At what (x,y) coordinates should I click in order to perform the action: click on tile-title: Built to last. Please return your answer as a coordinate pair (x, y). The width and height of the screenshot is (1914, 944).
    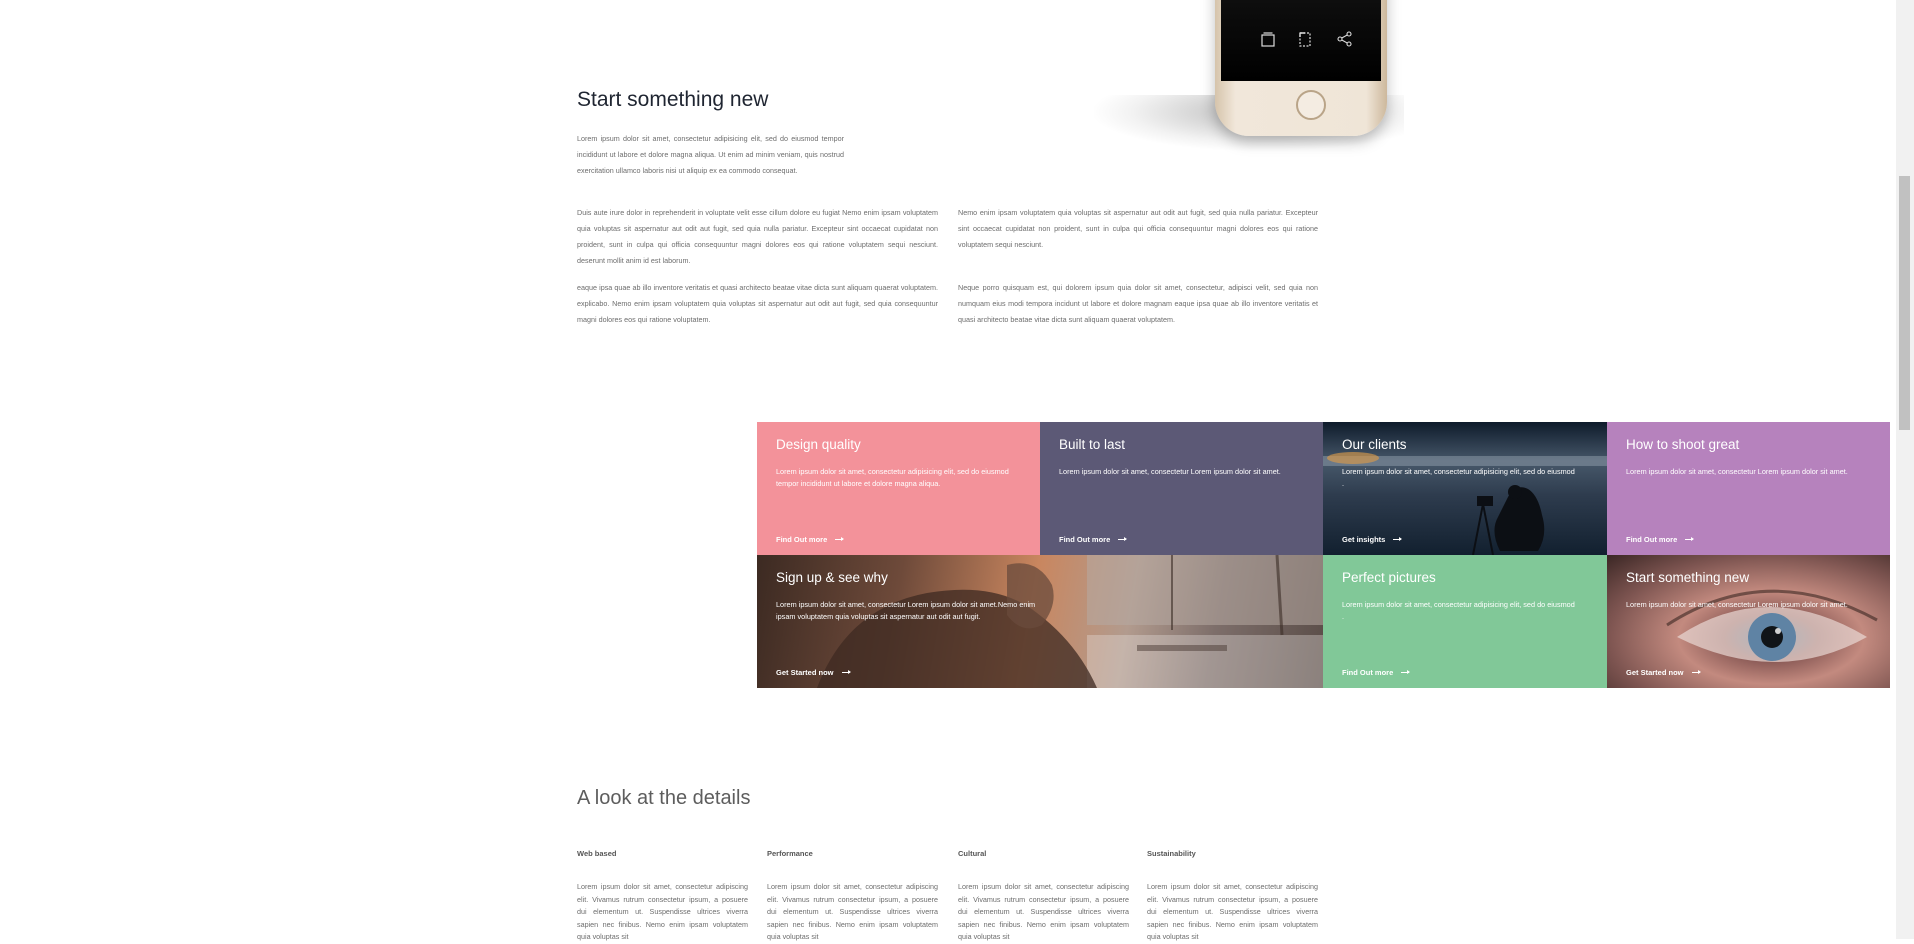
    Looking at the image, I should click on (1092, 444).